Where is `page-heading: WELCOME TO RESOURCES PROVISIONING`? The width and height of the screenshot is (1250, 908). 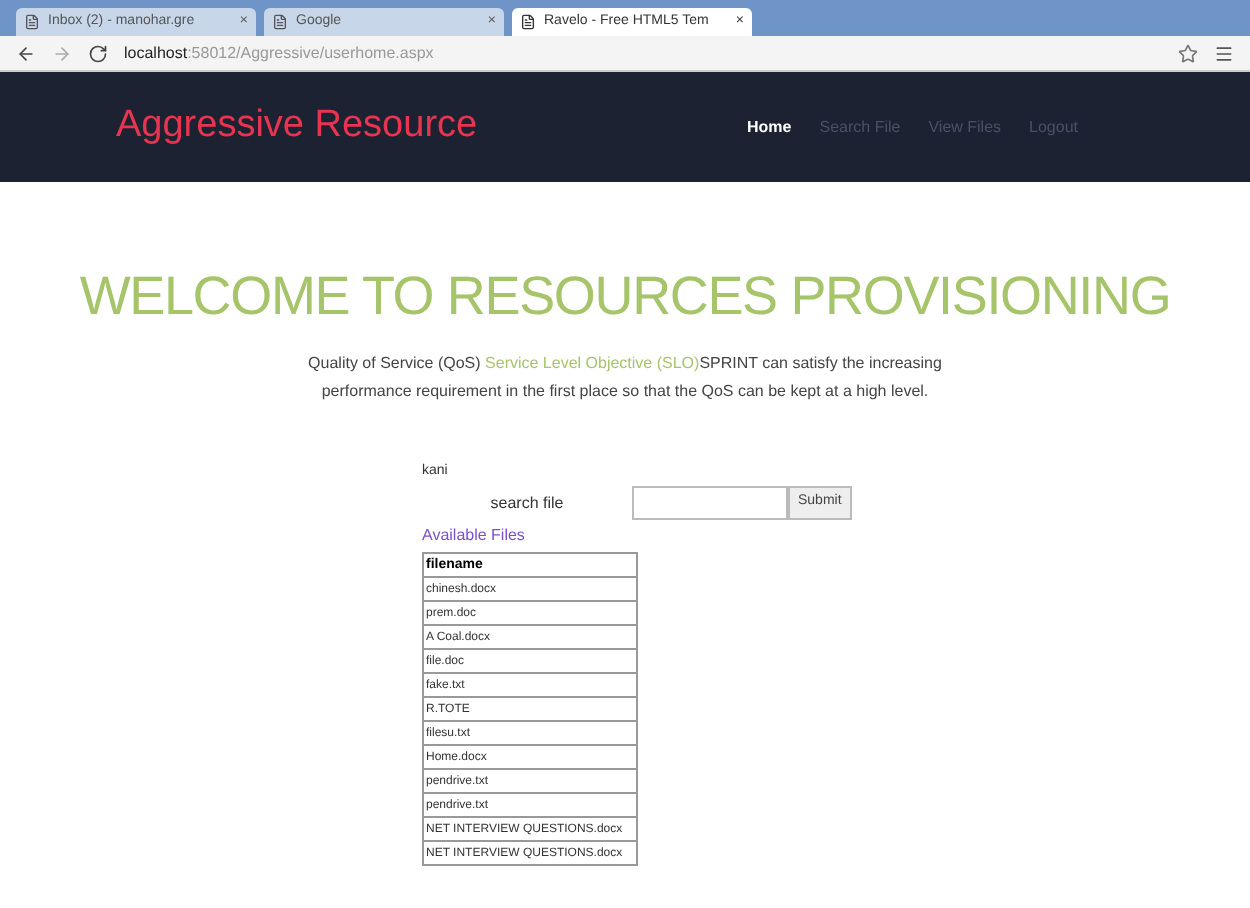
page-heading: WELCOME TO RESOURCES PROVISIONING is located at coordinates (625, 297).